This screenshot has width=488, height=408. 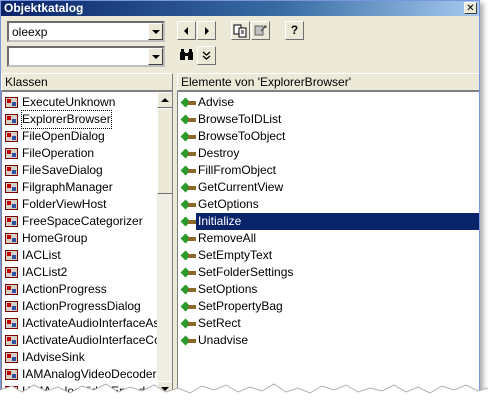 I want to click on binoculars-icon, so click(x=186, y=54).